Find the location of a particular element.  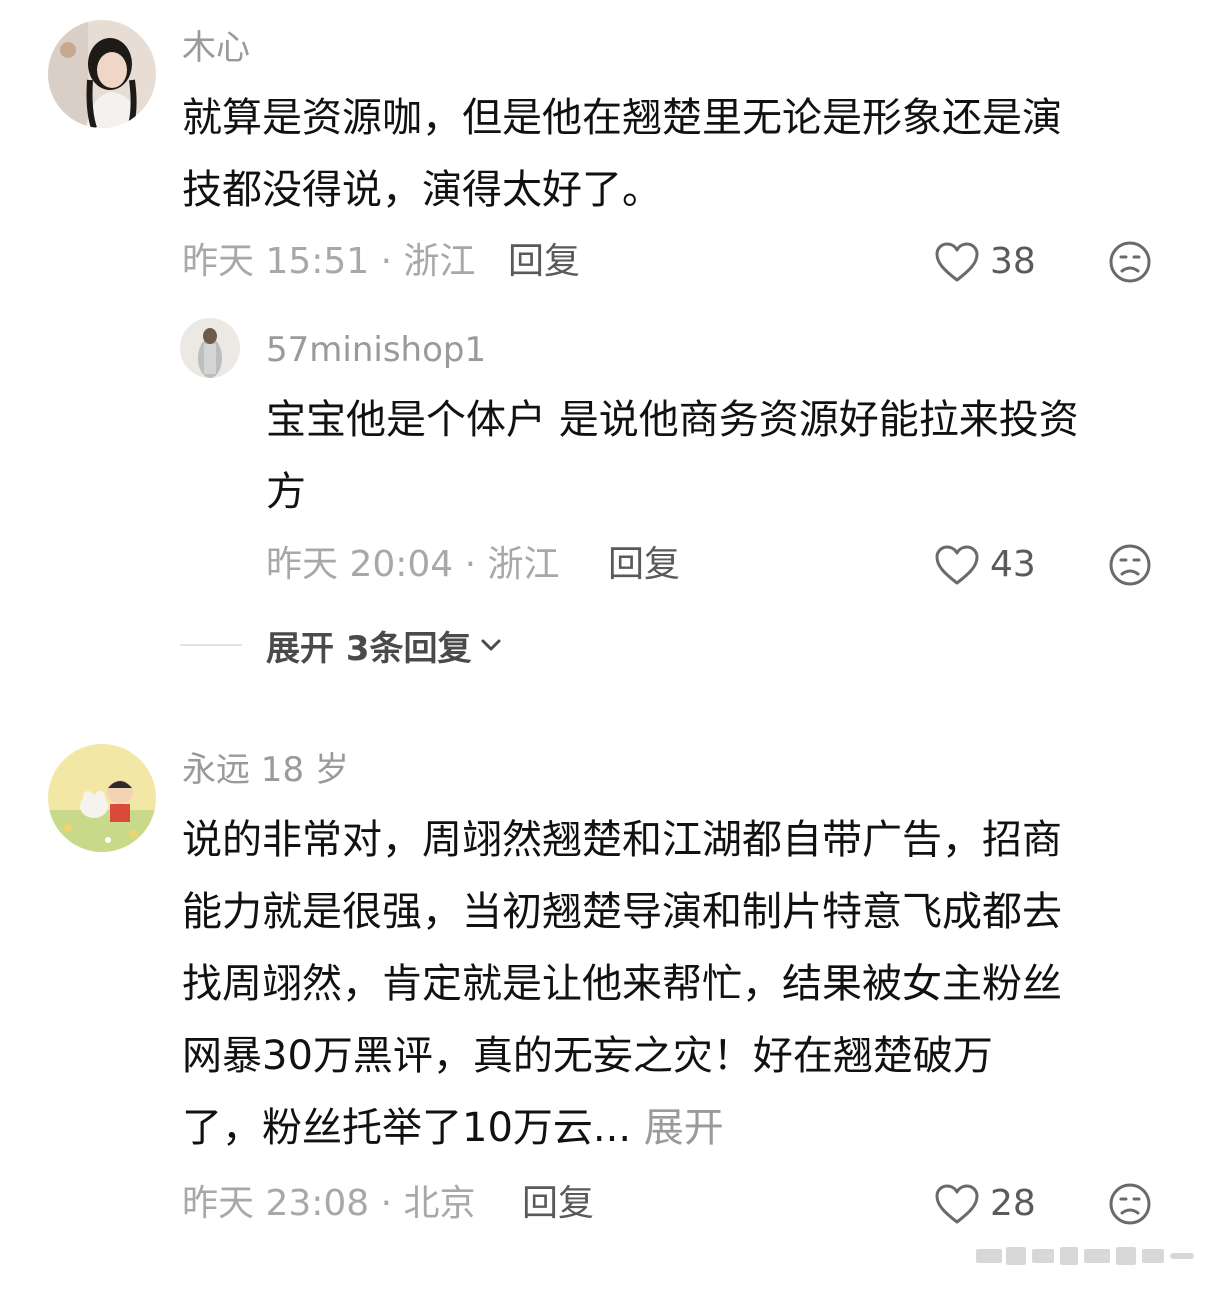

reply-avatar is located at coordinates (210, 348).